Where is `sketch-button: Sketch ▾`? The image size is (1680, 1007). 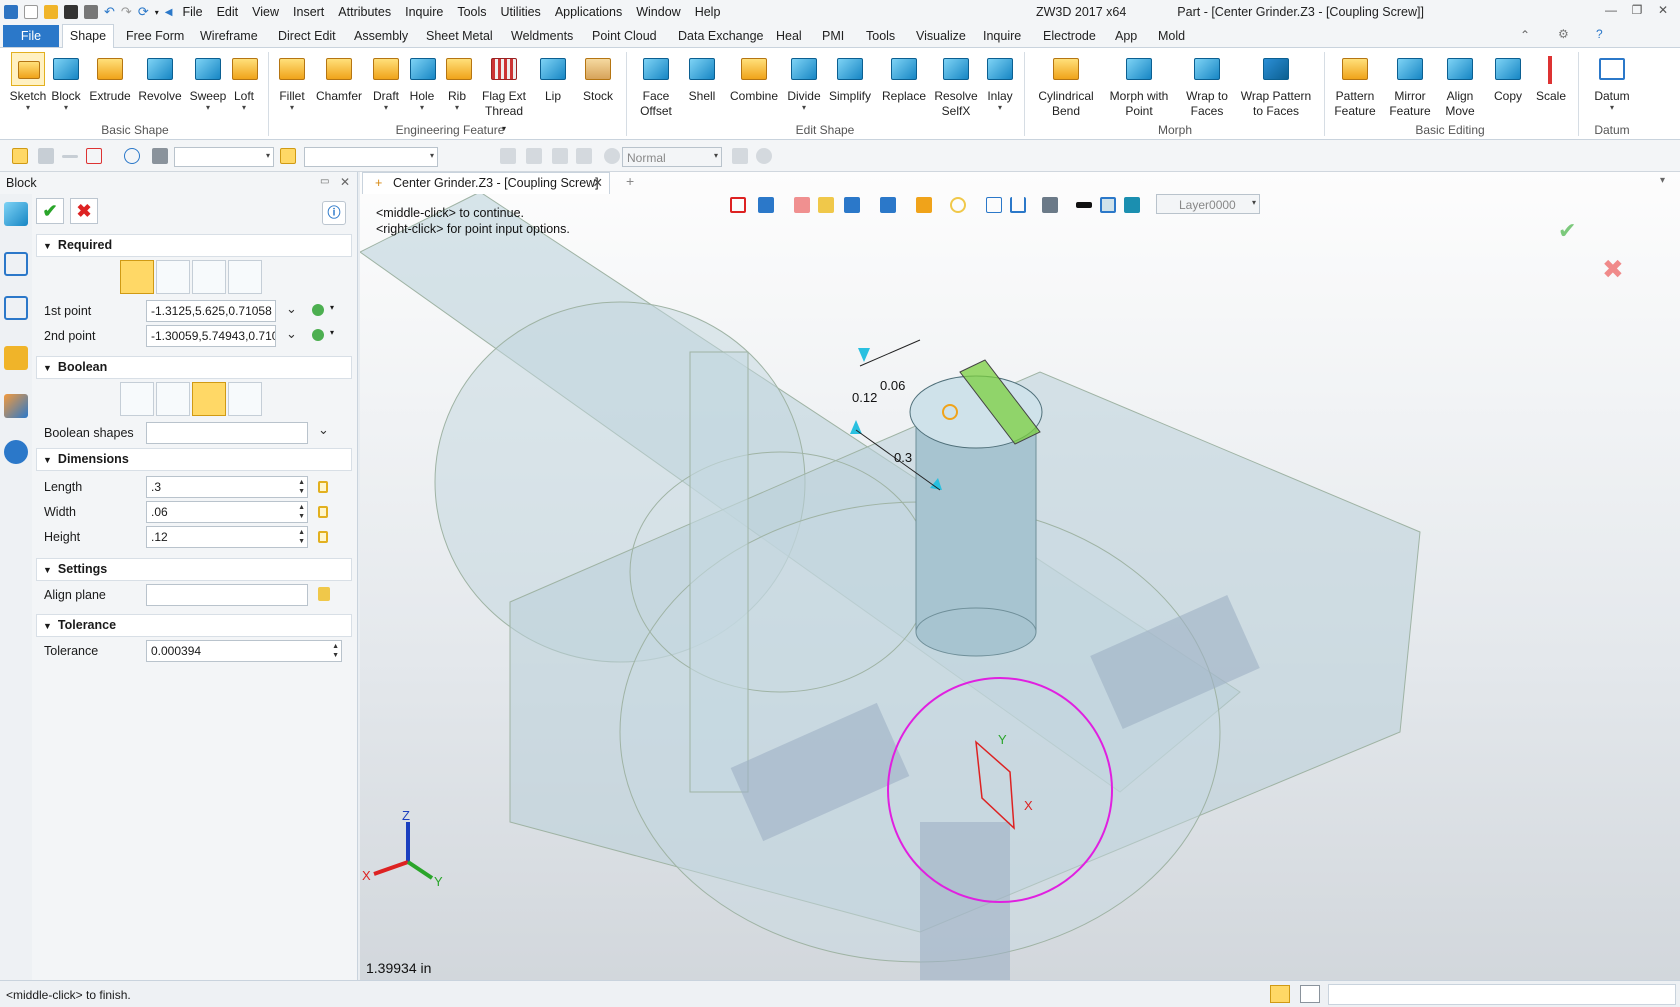 sketch-button: Sketch ▾ is located at coordinates (28, 82).